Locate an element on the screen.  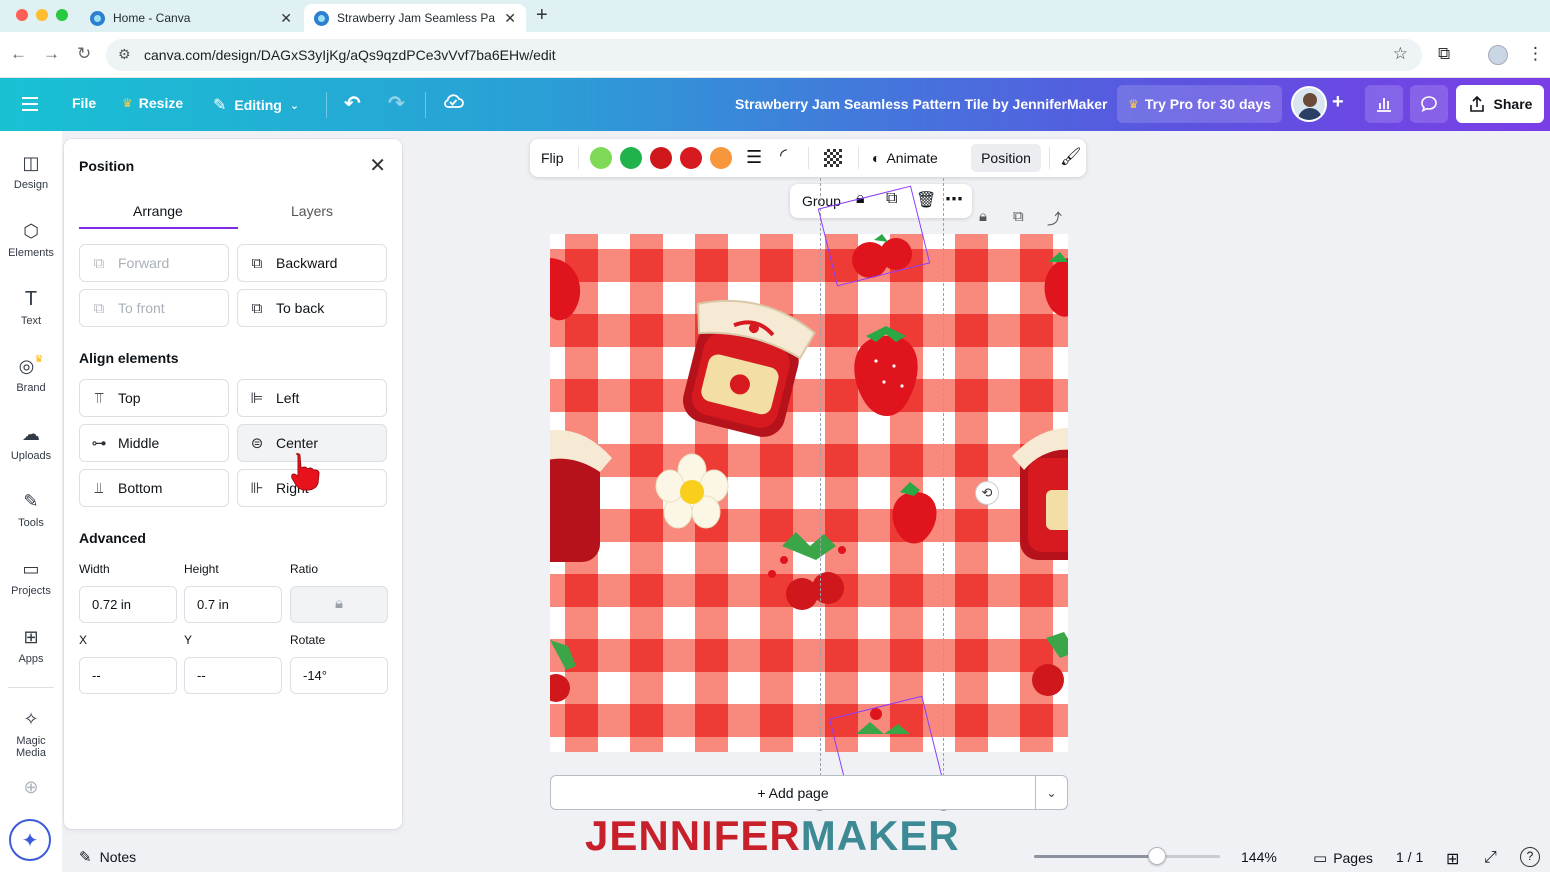
share-button: Share is located at coordinates (1500, 104).